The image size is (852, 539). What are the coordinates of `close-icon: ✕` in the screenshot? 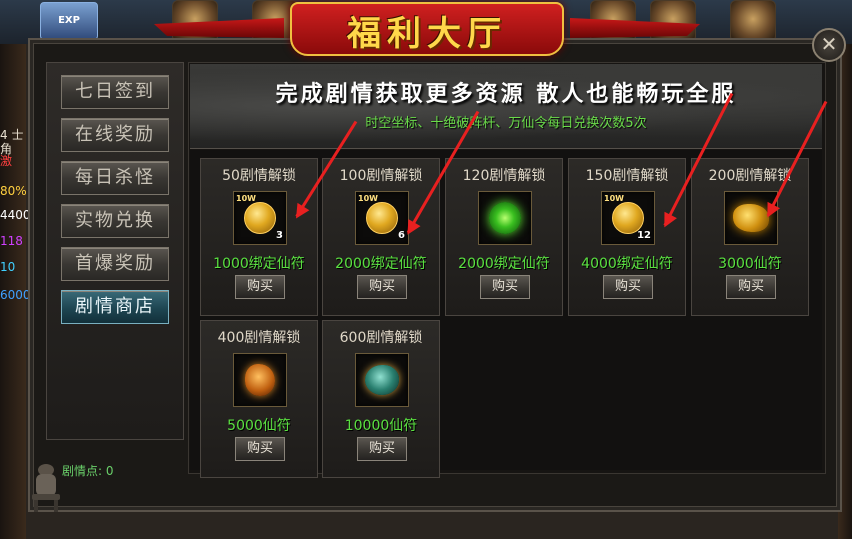 It's located at (829, 44).